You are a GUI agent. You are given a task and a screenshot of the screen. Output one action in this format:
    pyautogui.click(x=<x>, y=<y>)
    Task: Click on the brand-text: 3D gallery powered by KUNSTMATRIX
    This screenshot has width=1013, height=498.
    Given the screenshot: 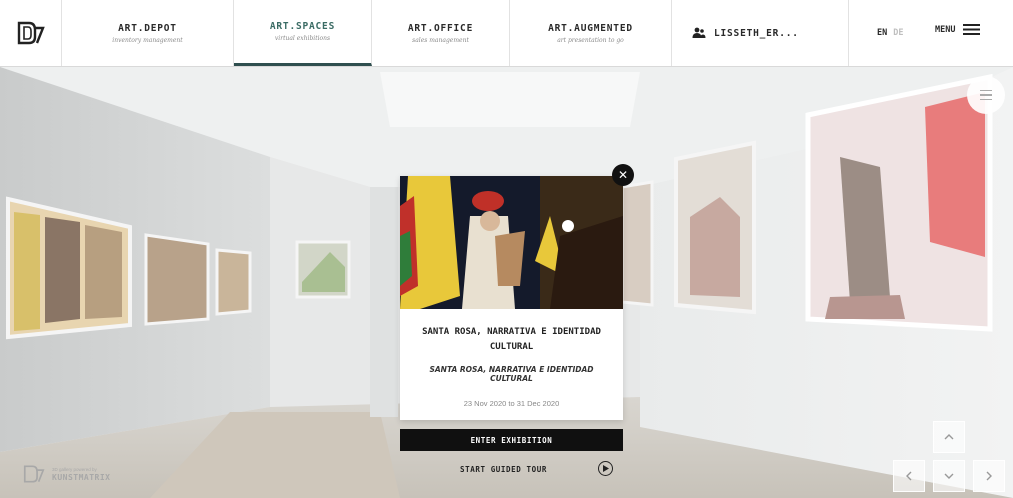 What is the action you would take?
    pyautogui.click(x=81, y=474)
    